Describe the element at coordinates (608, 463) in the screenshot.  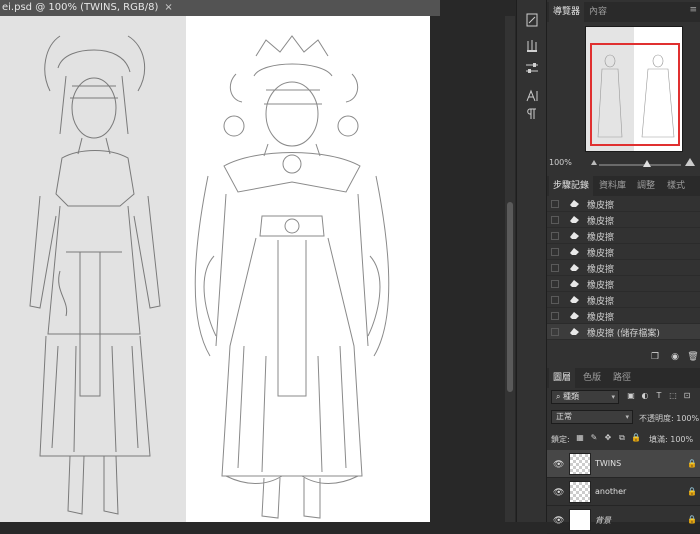
I see `layer-name: TWINS` at that location.